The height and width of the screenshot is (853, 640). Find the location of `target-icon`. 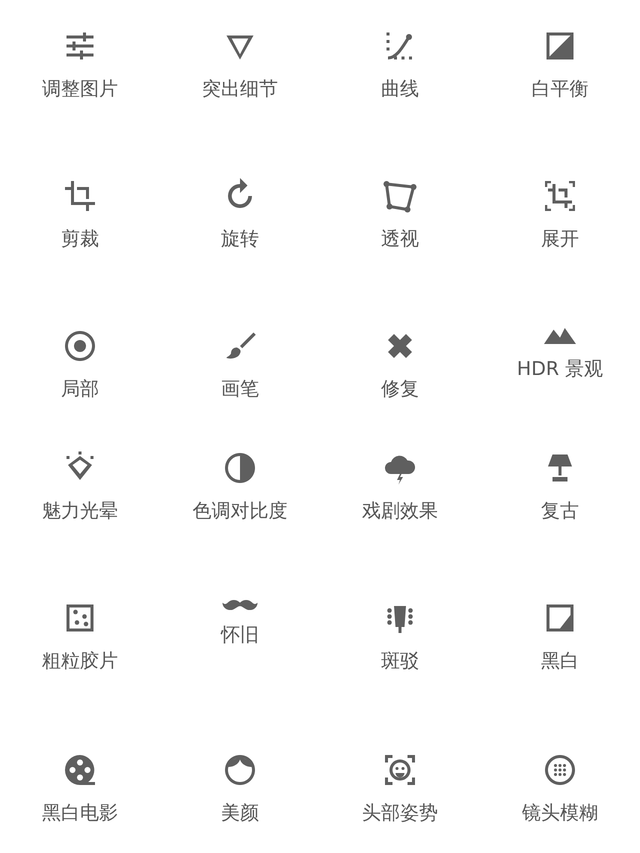

target-icon is located at coordinates (80, 346).